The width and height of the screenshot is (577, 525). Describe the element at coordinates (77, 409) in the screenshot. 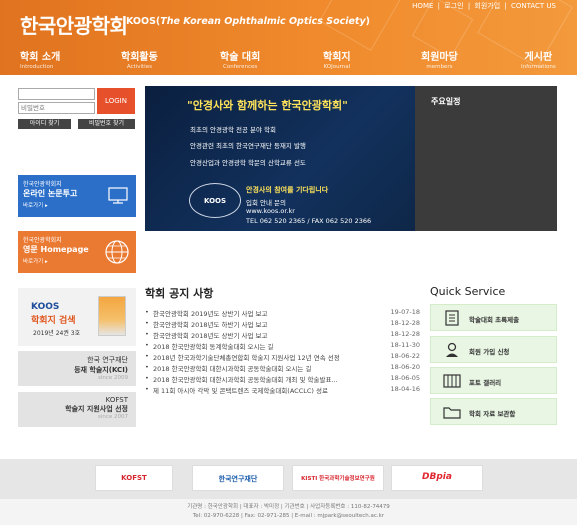

I see `kofst-badge-box: KOFST 학술지 지원사업 선정 since 2007` at that location.